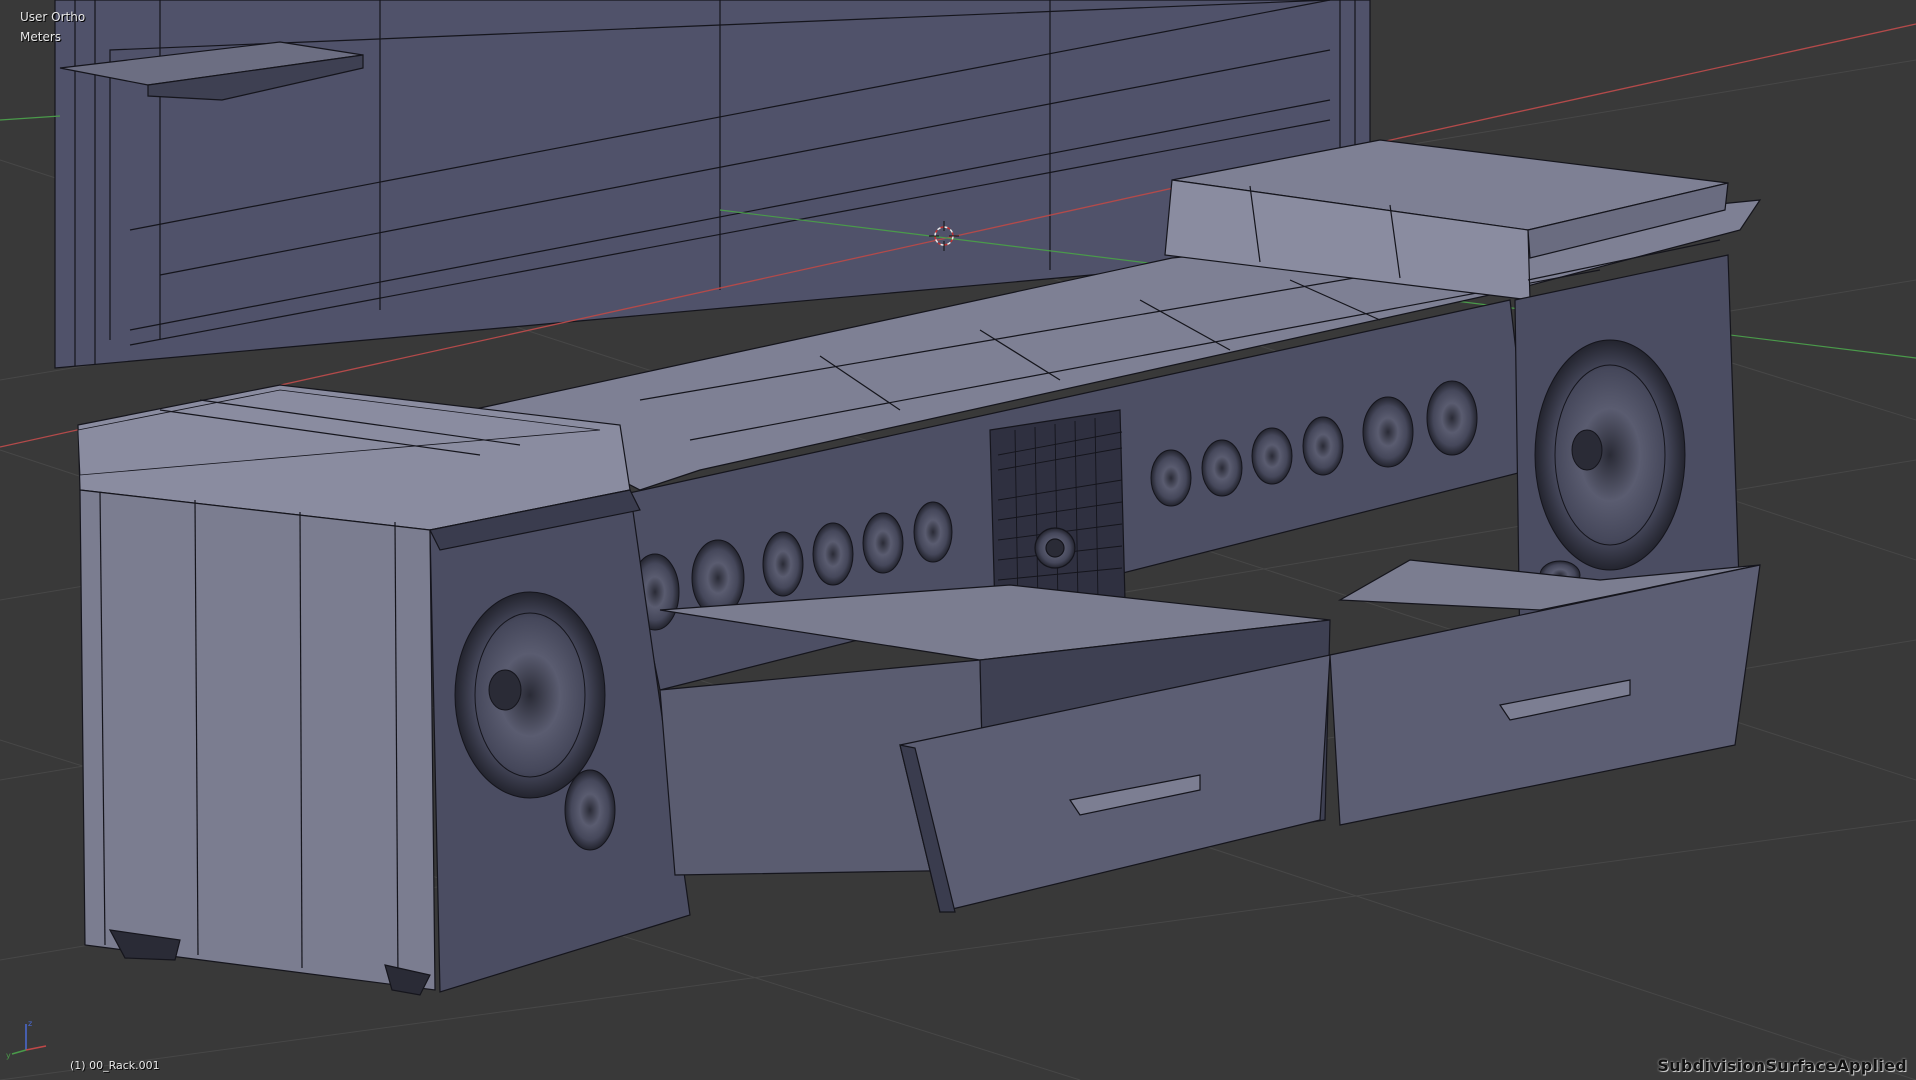 This screenshot has height=1080, width=1916. What do you see at coordinates (53, 17) in the screenshot?
I see `view-mode-label: User Ortho` at bounding box center [53, 17].